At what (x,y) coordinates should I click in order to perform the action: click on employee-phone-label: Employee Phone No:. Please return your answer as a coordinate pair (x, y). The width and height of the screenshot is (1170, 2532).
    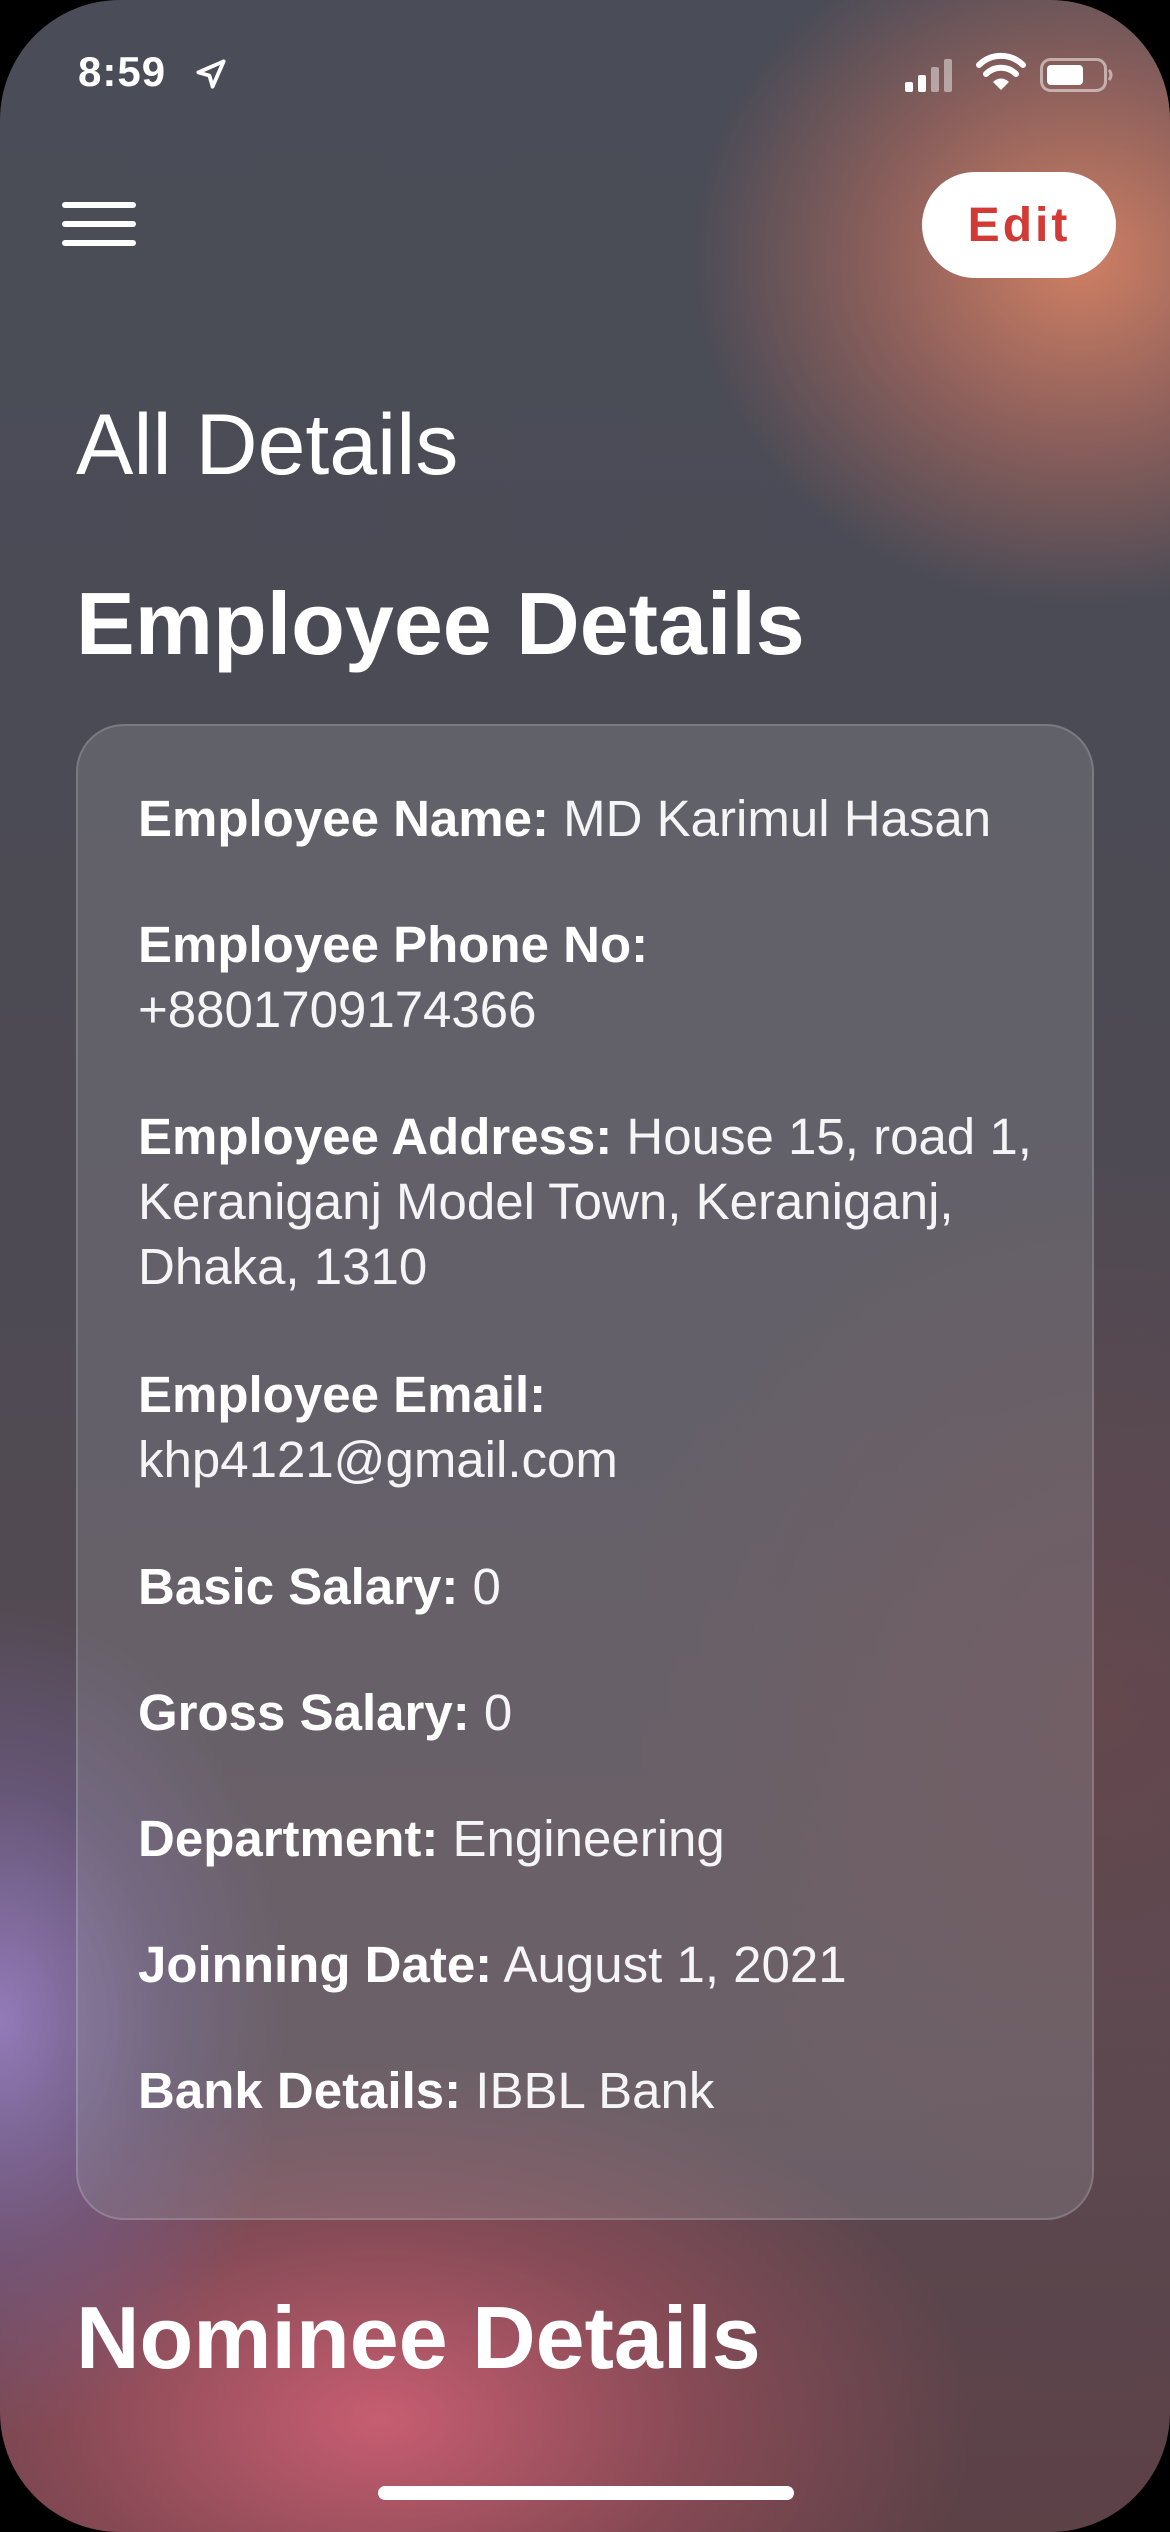
    Looking at the image, I should click on (393, 944).